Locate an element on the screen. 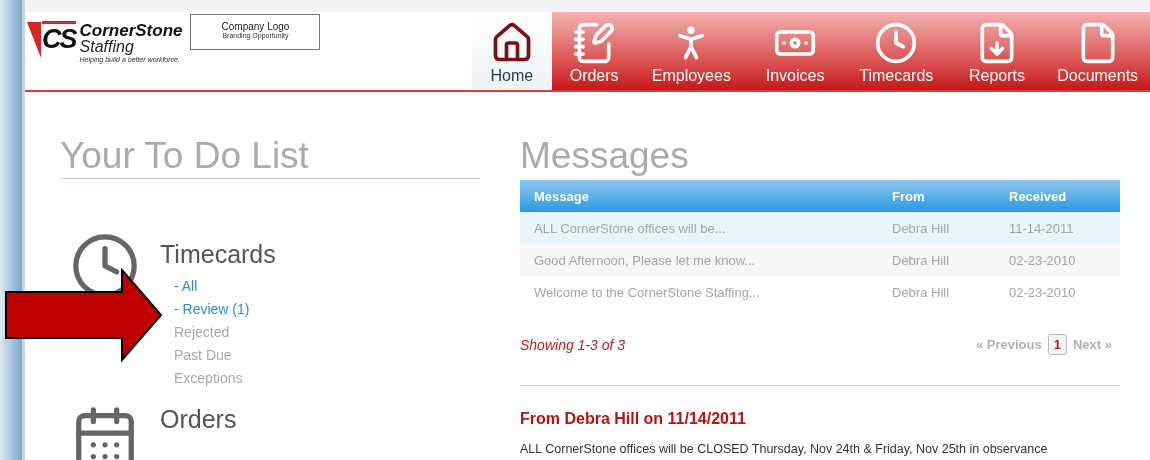  nav-tab: Documents is located at coordinates (1097, 51).